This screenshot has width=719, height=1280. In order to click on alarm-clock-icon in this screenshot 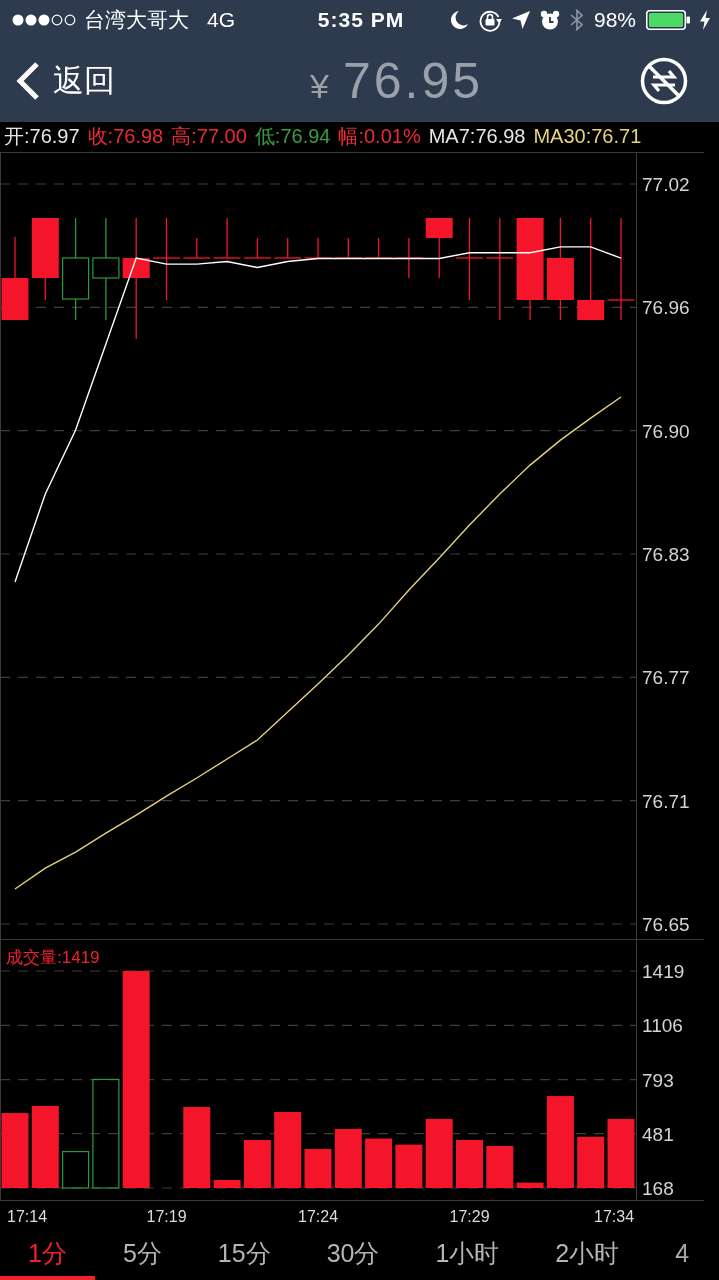, I will do `click(549, 20)`.